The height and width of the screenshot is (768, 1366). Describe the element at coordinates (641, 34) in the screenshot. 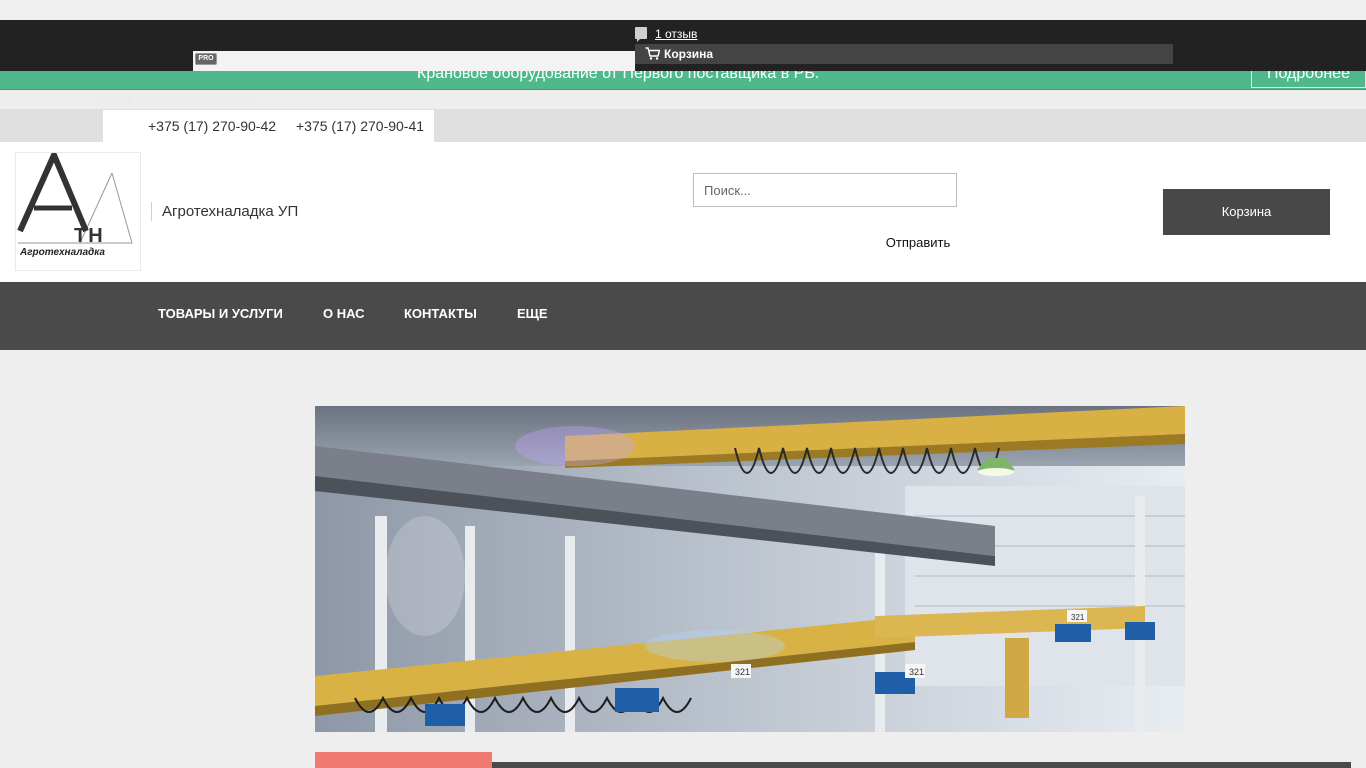

I see `comment-icon` at that location.